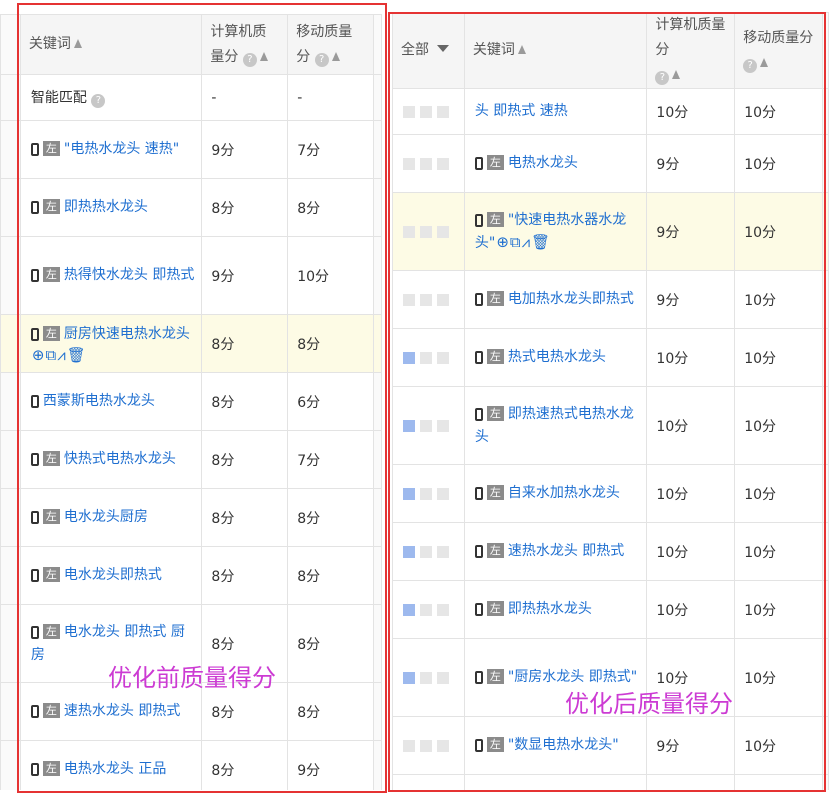 The image size is (835, 799). Describe the element at coordinates (691, 50) in the screenshot. I see `after-header-pc-score: 计算机质量分 ?` at that location.